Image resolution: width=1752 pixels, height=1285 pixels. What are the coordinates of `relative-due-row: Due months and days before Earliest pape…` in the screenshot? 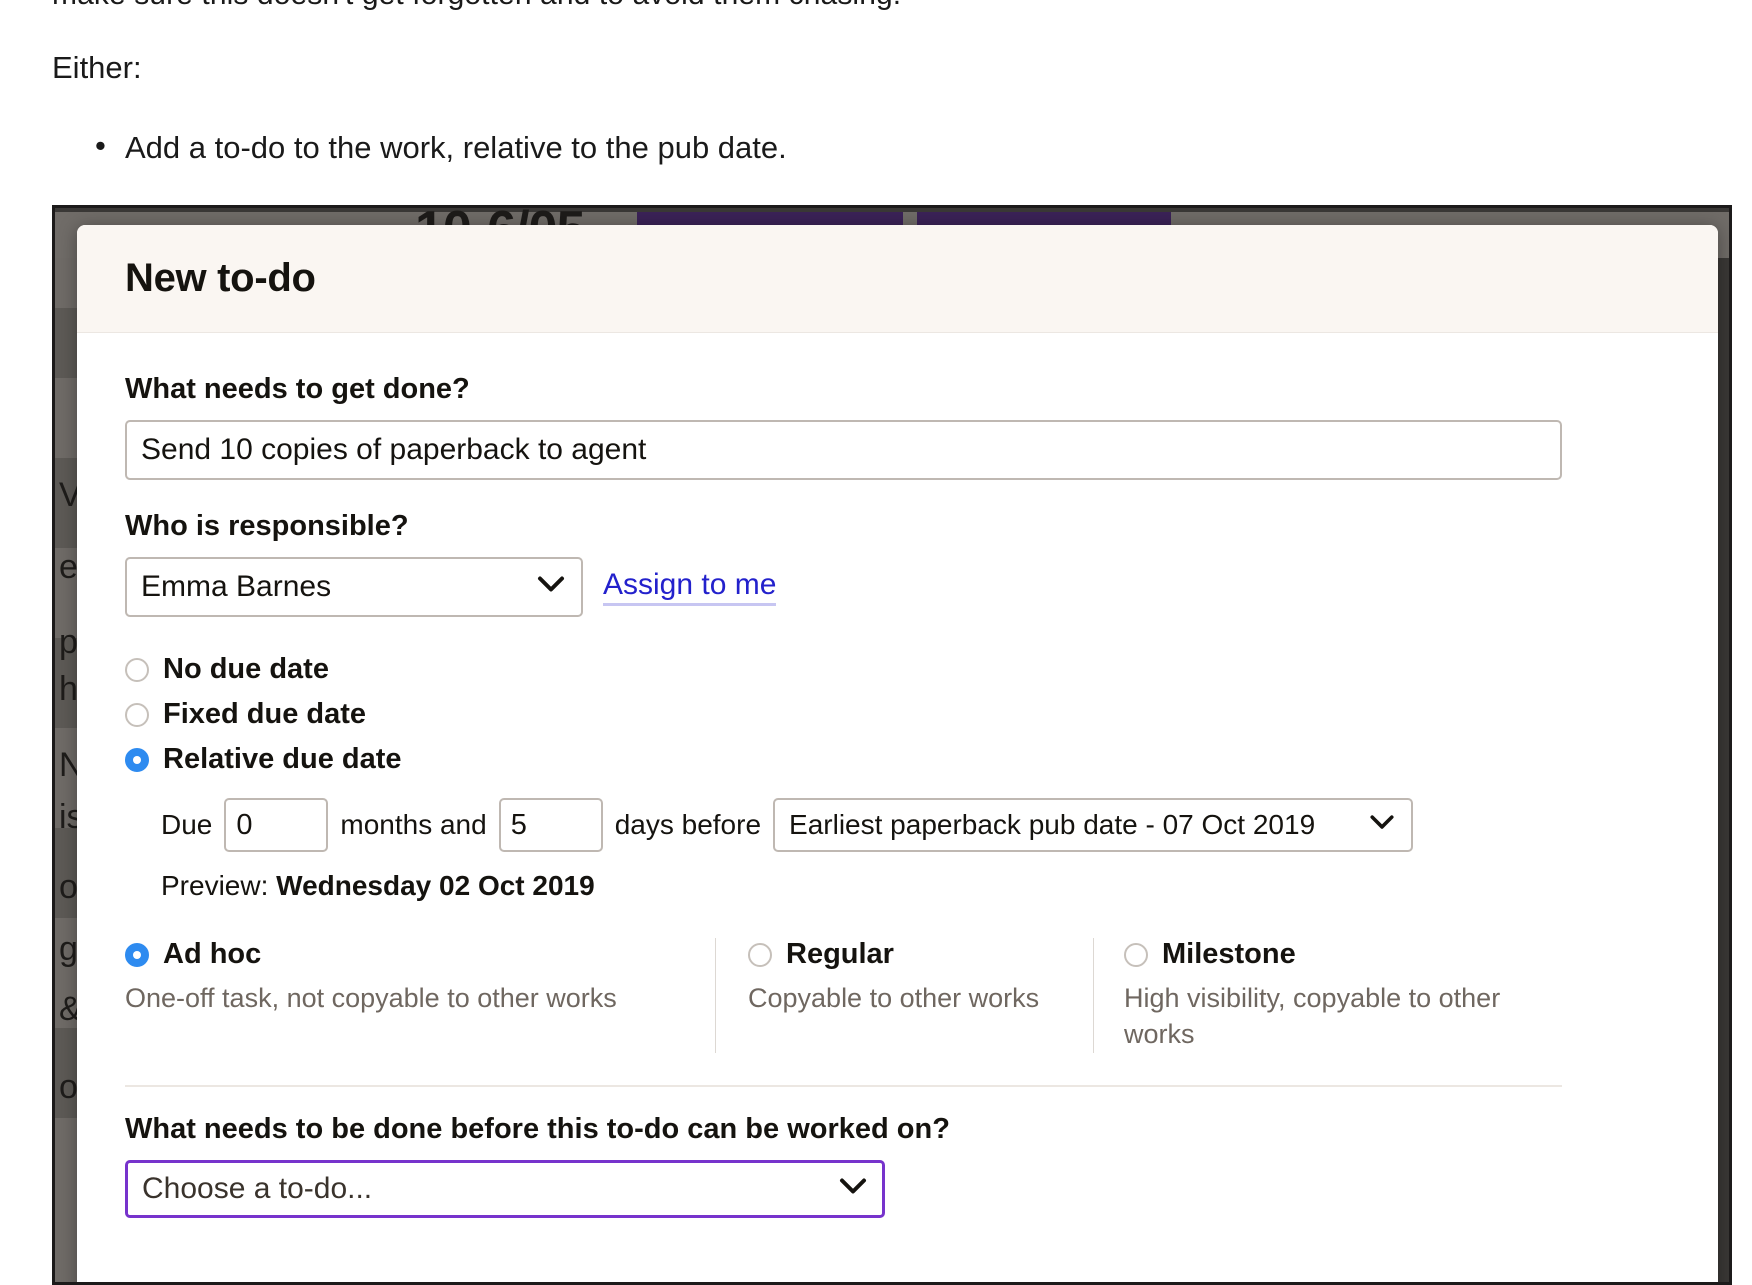 It's located at (897, 825).